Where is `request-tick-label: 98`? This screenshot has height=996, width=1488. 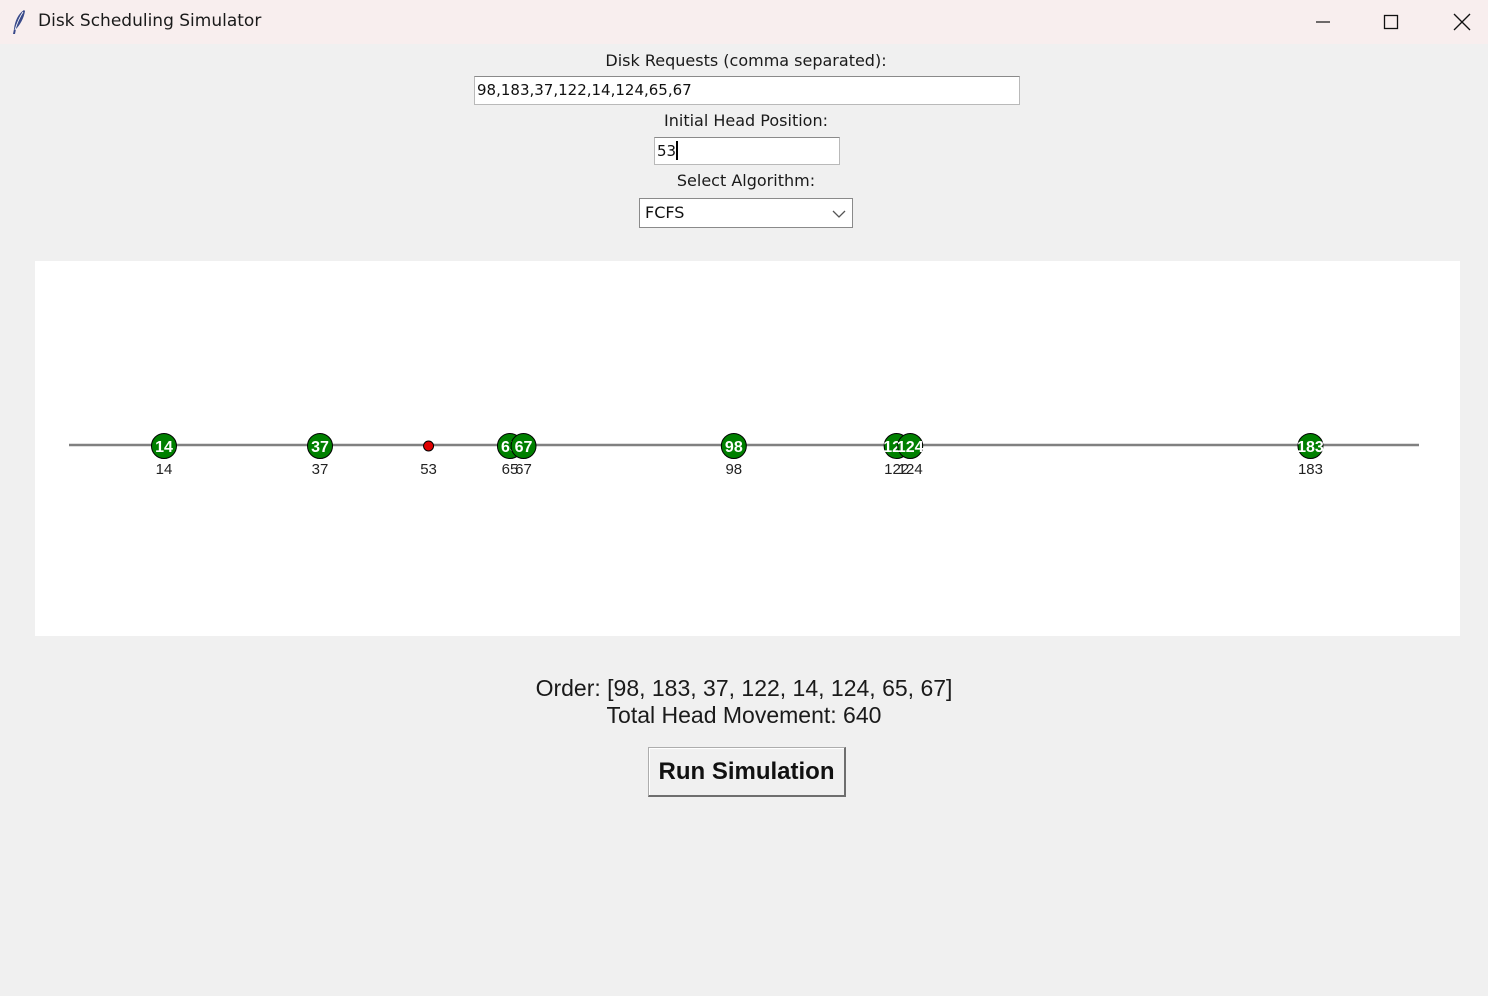
request-tick-label: 98 is located at coordinates (733, 469).